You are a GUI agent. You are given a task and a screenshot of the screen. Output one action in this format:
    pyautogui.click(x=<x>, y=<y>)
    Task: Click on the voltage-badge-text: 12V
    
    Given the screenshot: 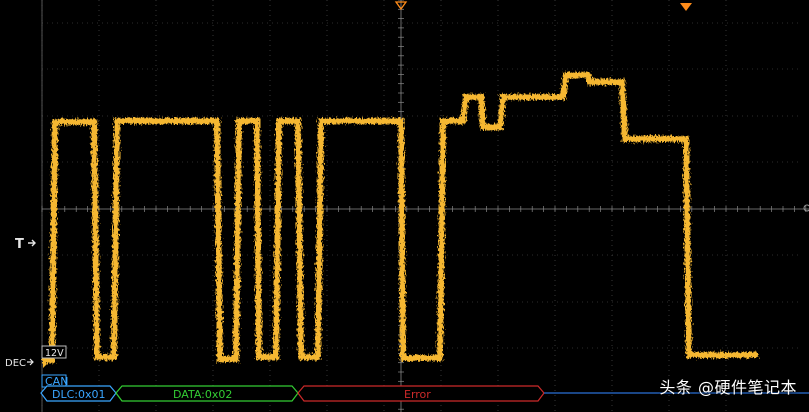 What is the action you would take?
    pyautogui.click(x=54, y=353)
    